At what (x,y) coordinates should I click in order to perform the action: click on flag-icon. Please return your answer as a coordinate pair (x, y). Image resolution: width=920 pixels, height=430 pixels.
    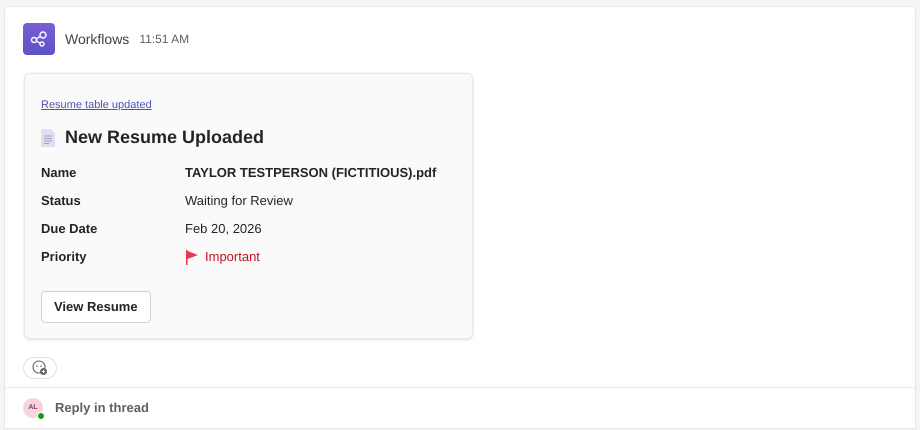
    Looking at the image, I should click on (192, 257).